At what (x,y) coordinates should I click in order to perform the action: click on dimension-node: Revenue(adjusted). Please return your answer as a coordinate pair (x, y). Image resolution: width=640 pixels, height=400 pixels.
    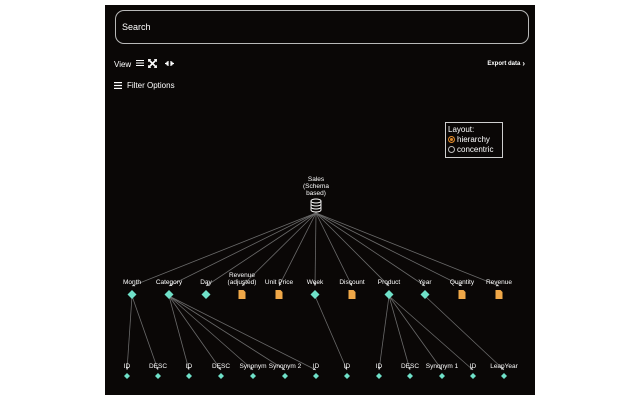
    Looking at the image, I should click on (242, 285).